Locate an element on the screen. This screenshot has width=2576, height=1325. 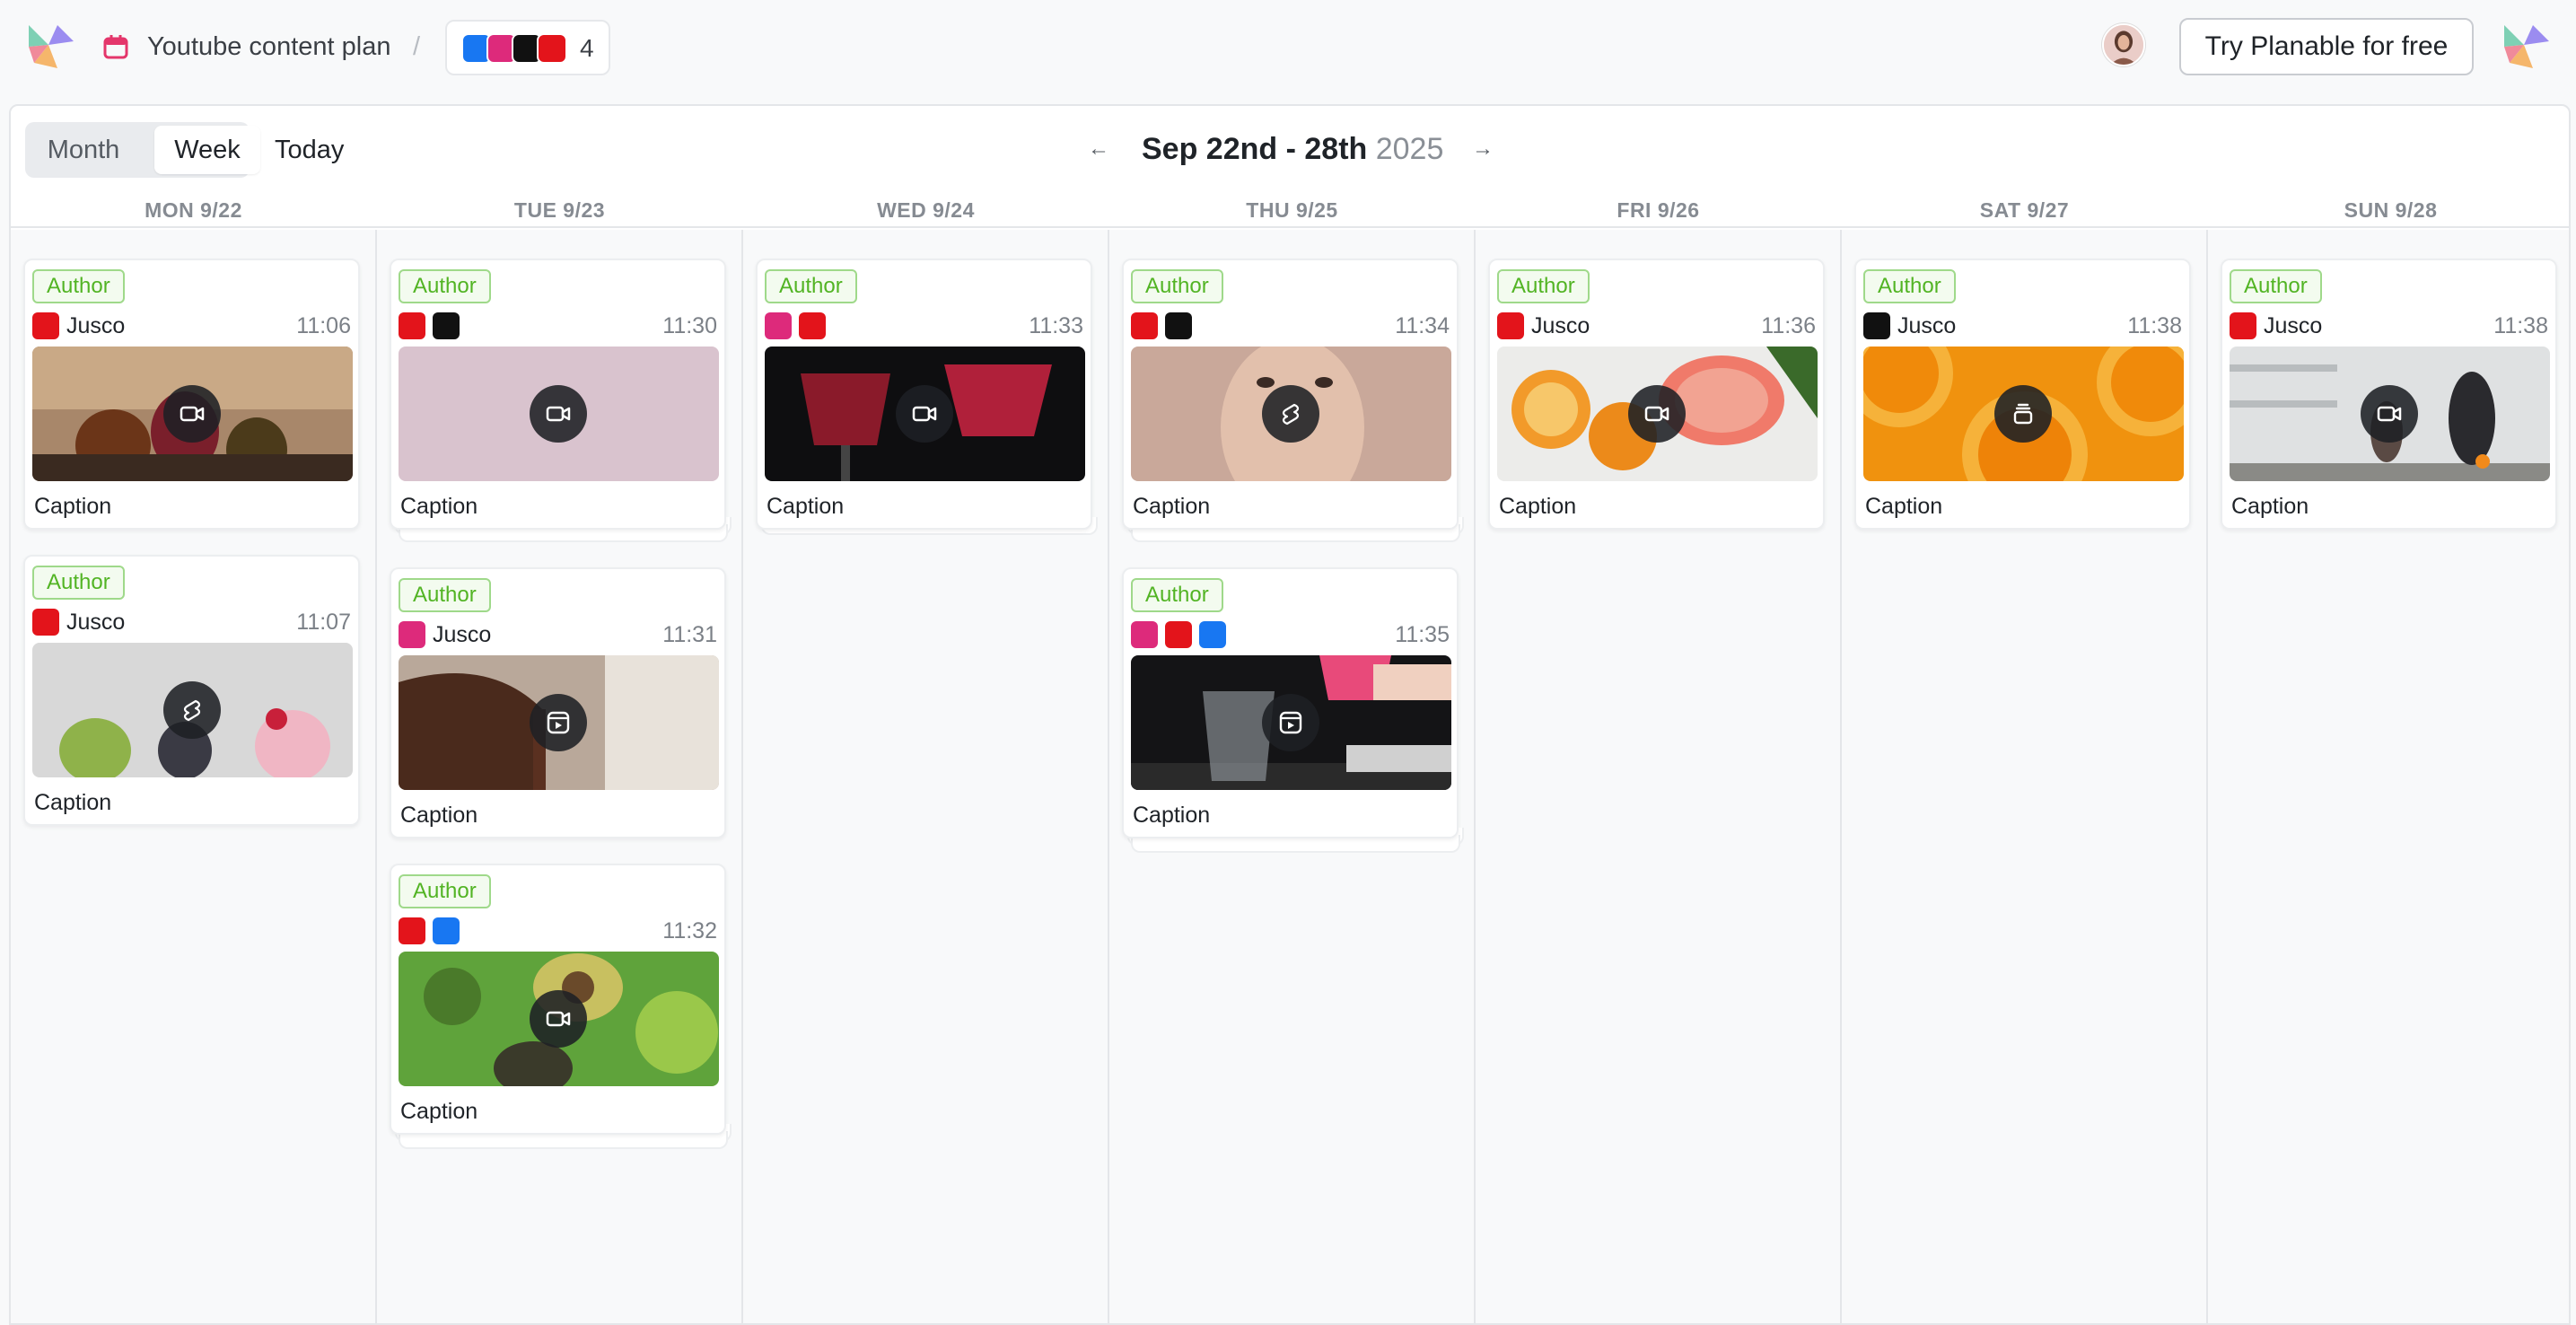
channels-selector: 4 is located at coordinates (527, 47).